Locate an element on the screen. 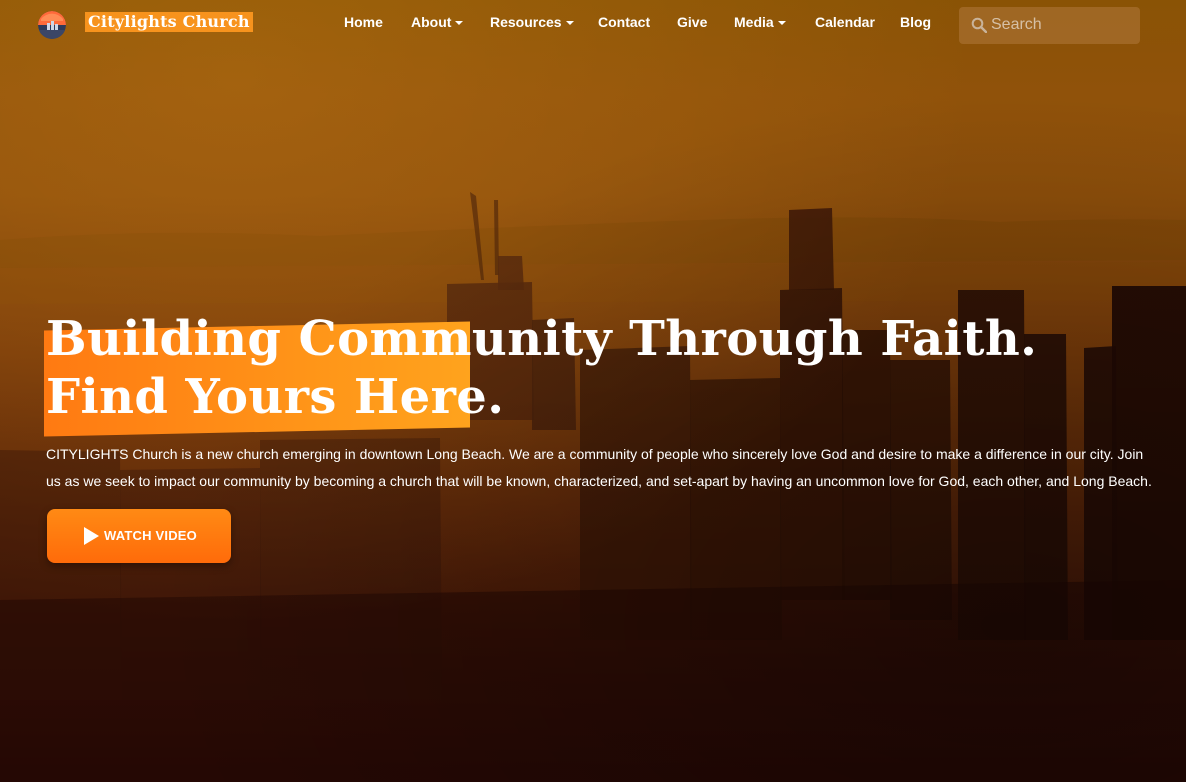  nav-give-link: Give is located at coordinates (692, 22).